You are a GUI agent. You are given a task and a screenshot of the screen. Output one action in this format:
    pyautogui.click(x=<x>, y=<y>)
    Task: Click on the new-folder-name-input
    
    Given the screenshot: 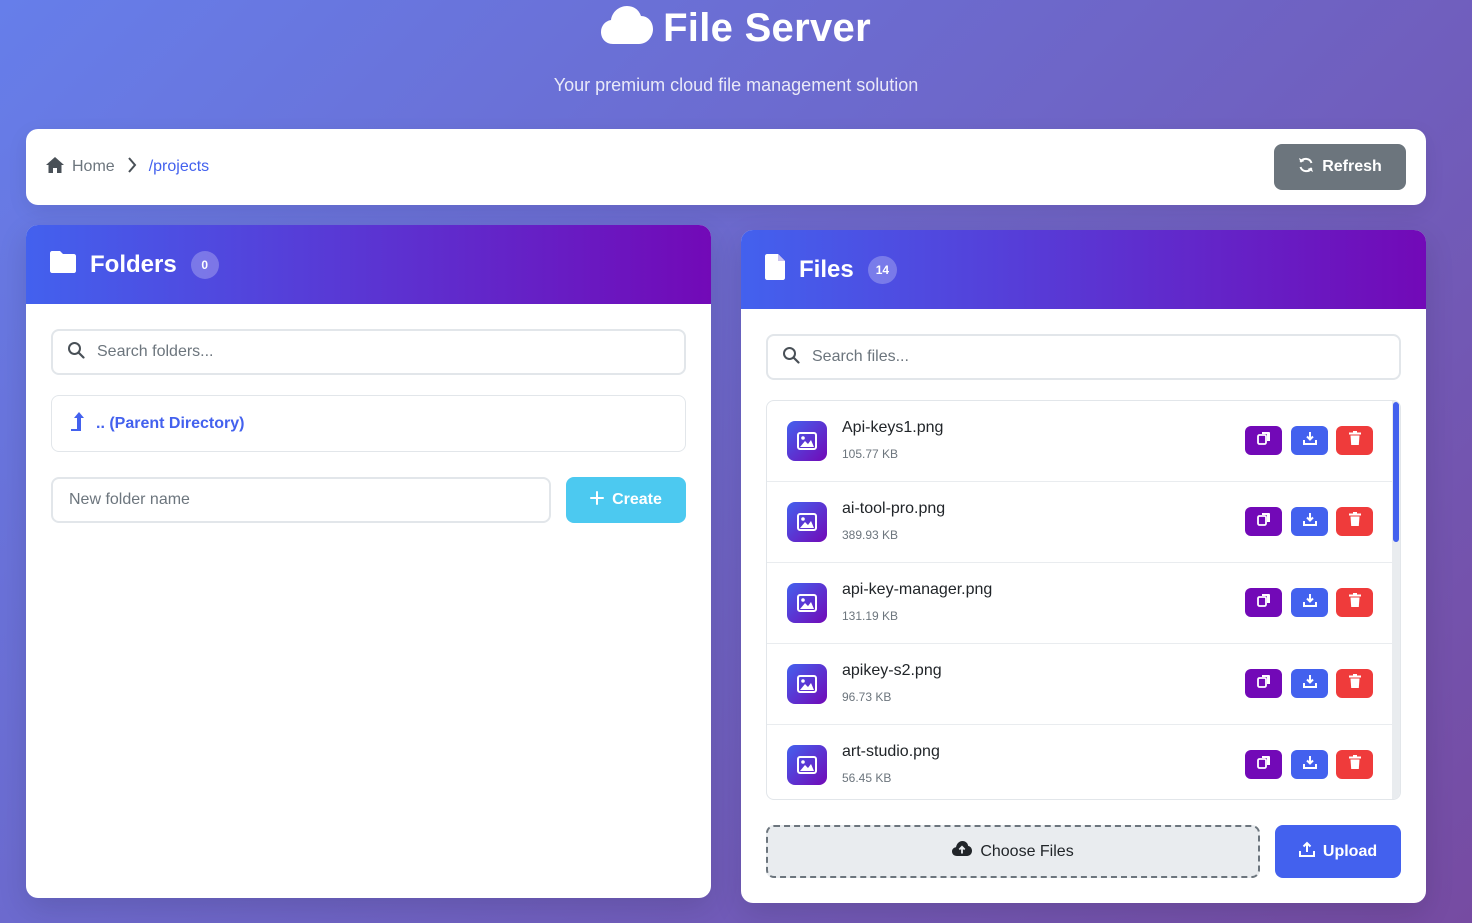 What is the action you would take?
    pyautogui.click(x=301, y=500)
    